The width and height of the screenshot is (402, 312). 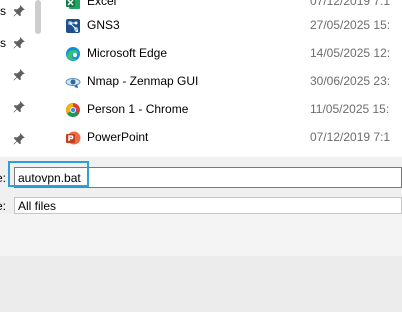 What do you see at coordinates (208, 177) in the screenshot?
I see `file-name-input` at bounding box center [208, 177].